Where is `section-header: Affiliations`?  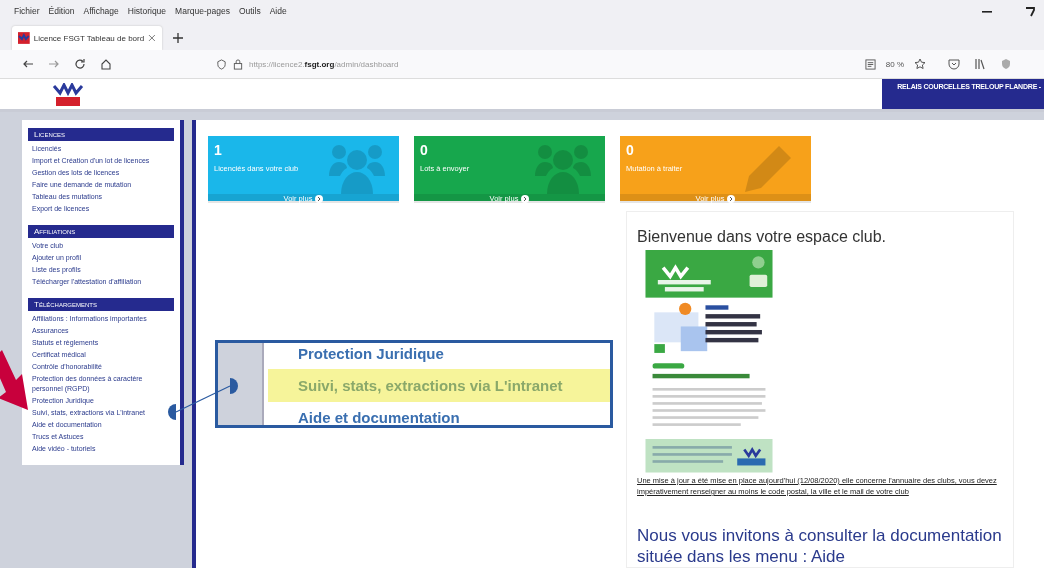
section-header: Affiliations is located at coordinates (101, 231).